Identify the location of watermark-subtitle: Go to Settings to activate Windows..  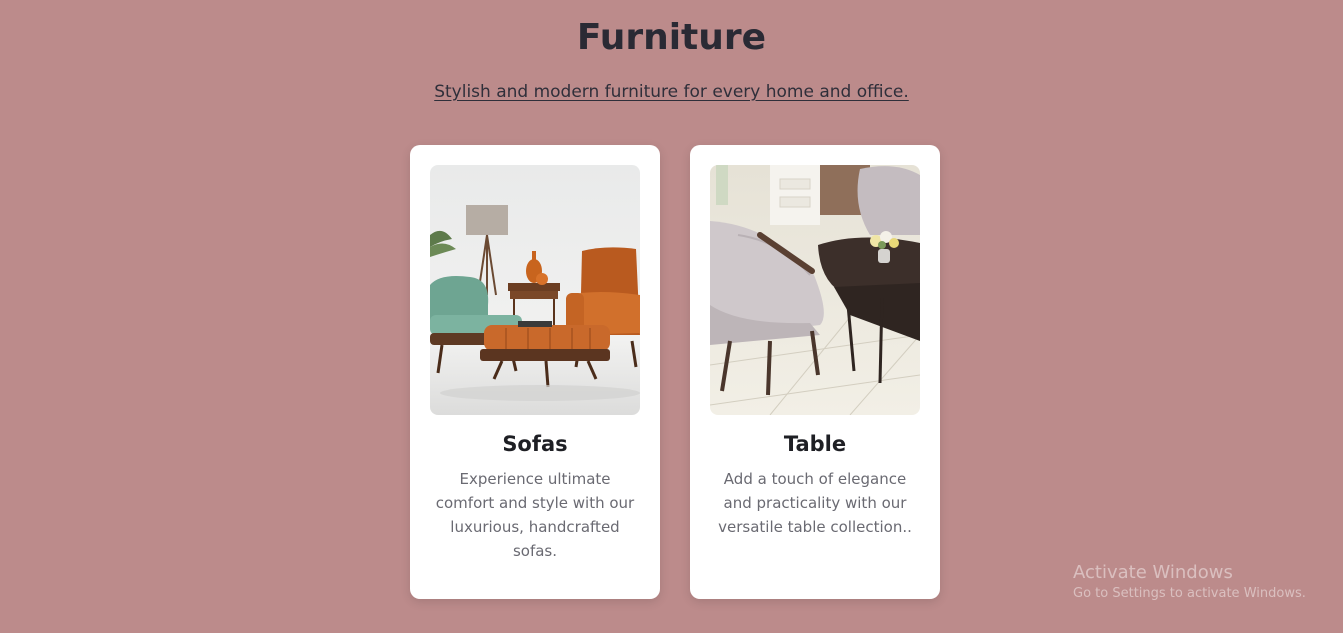
(1189, 593).